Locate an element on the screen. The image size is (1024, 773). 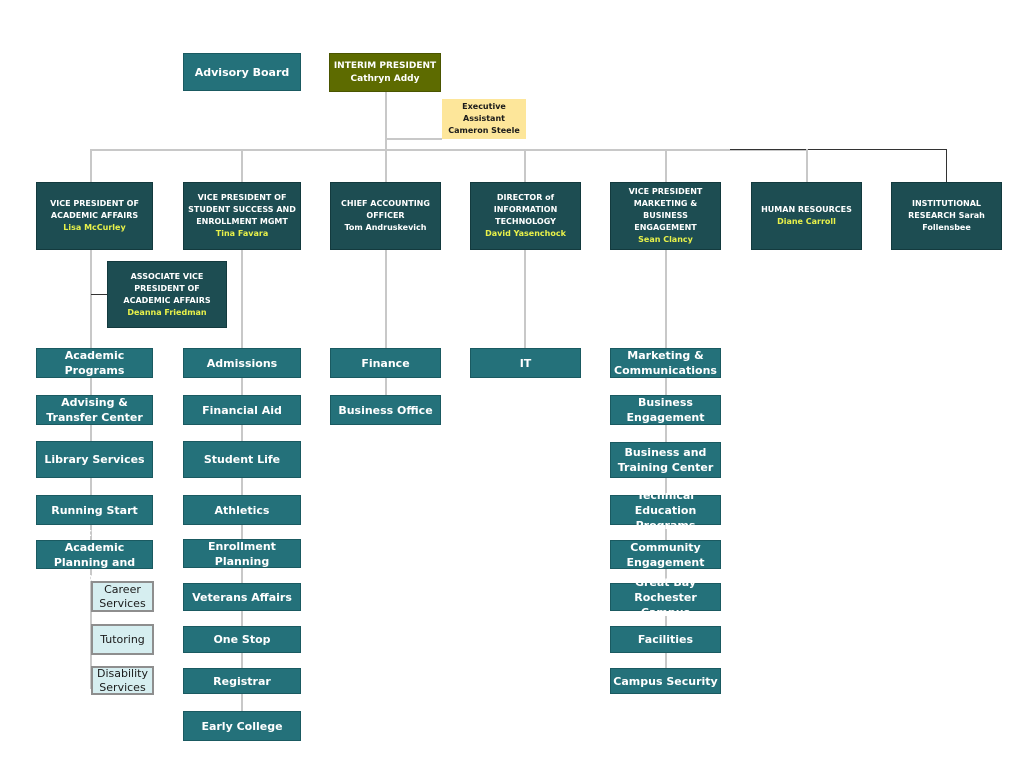
unit-enrollment-planning: Enrollment Planning is located at coordinates (242, 553).